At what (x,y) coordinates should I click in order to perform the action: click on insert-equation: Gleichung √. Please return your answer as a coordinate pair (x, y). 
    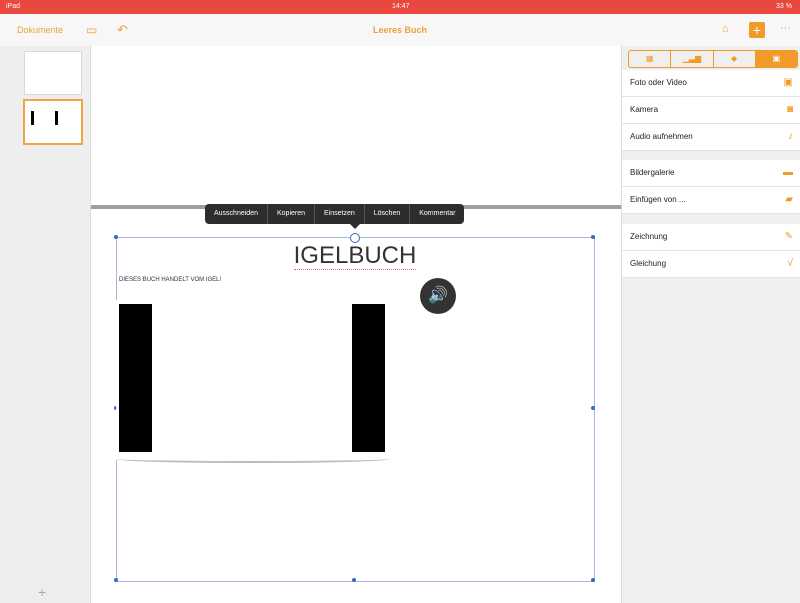
    Looking at the image, I should click on (711, 264).